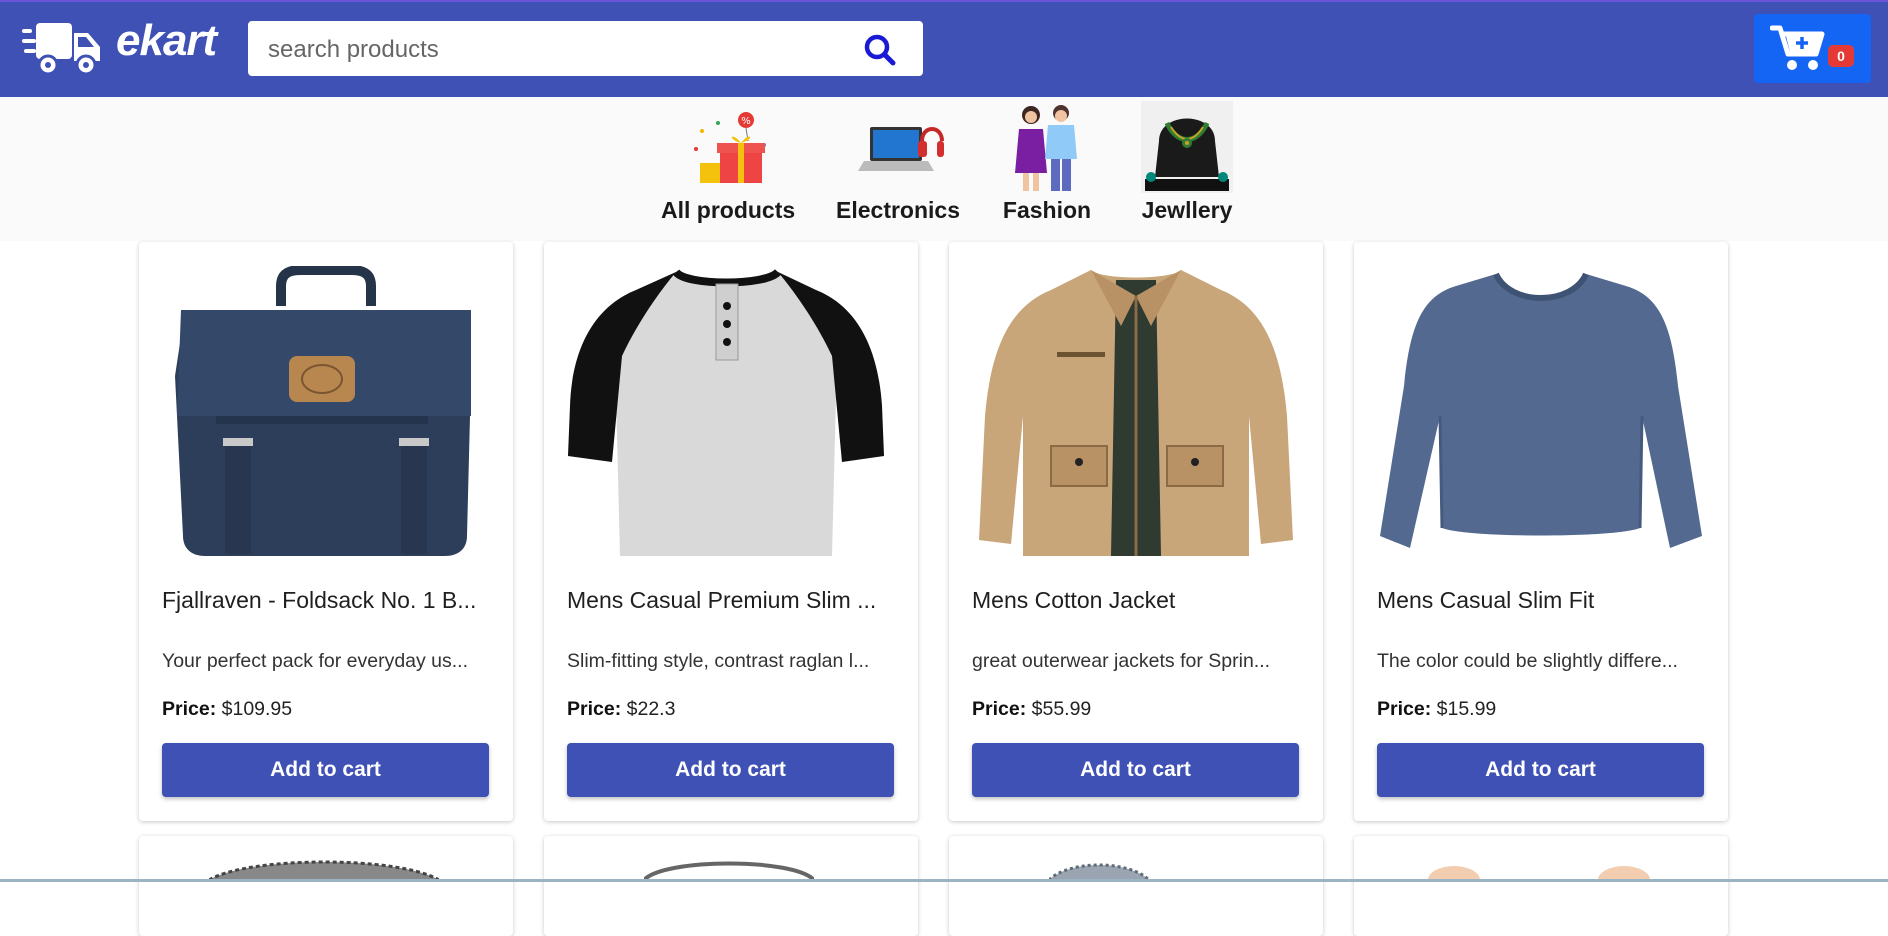  Describe the element at coordinates (1187, 210) in the screenshot. I see `category-label: Jewllery` at that location.